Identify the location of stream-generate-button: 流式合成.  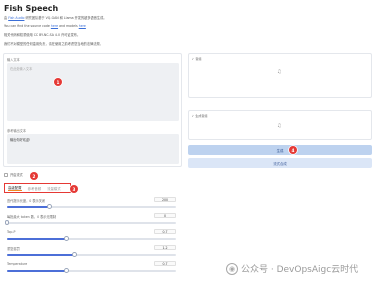
(280, 163).